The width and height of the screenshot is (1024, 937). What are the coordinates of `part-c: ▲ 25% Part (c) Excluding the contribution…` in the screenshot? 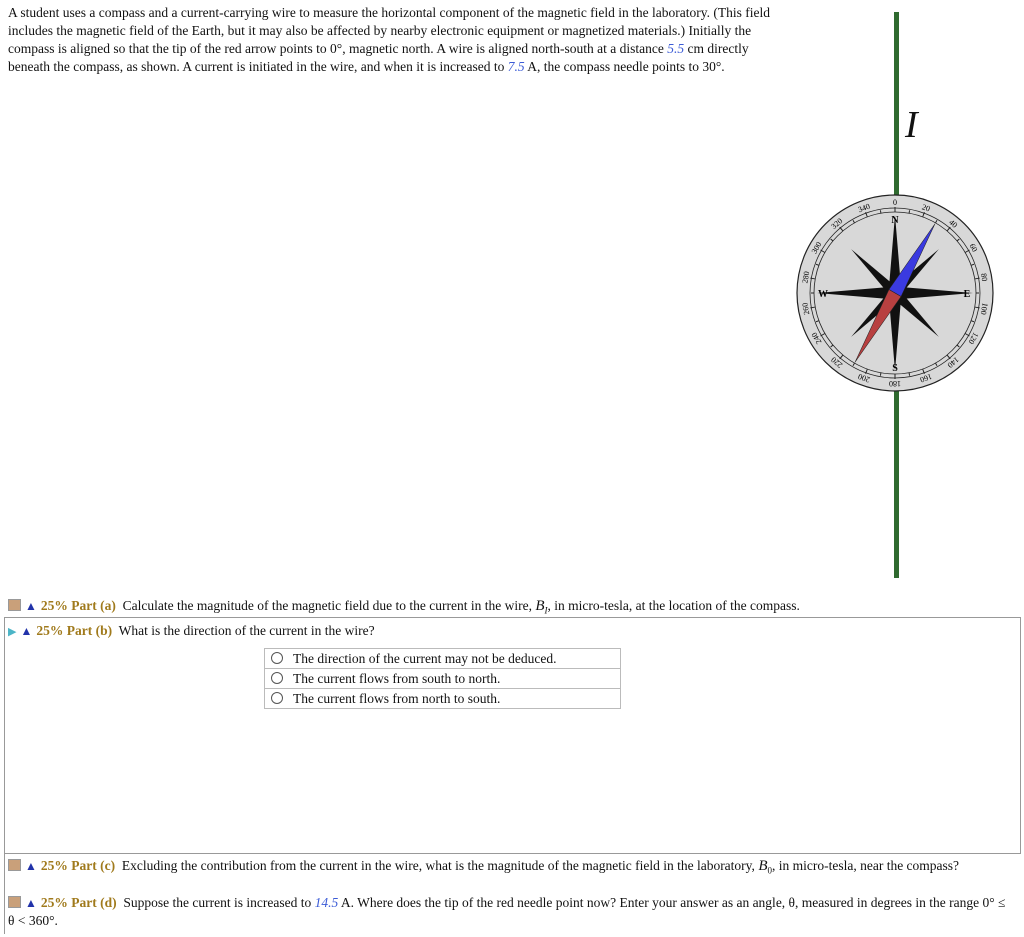 It's located at (510, 868).